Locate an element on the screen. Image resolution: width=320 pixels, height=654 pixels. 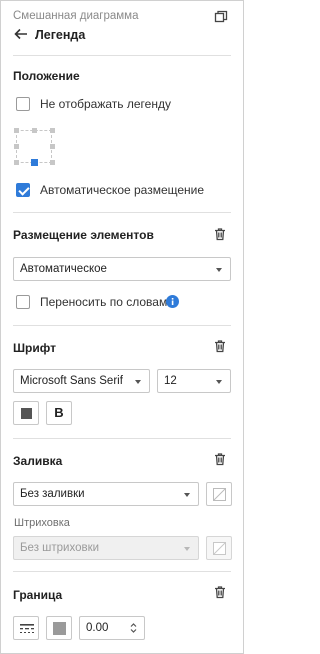
position-top-left is located at coordinates (16, 130).